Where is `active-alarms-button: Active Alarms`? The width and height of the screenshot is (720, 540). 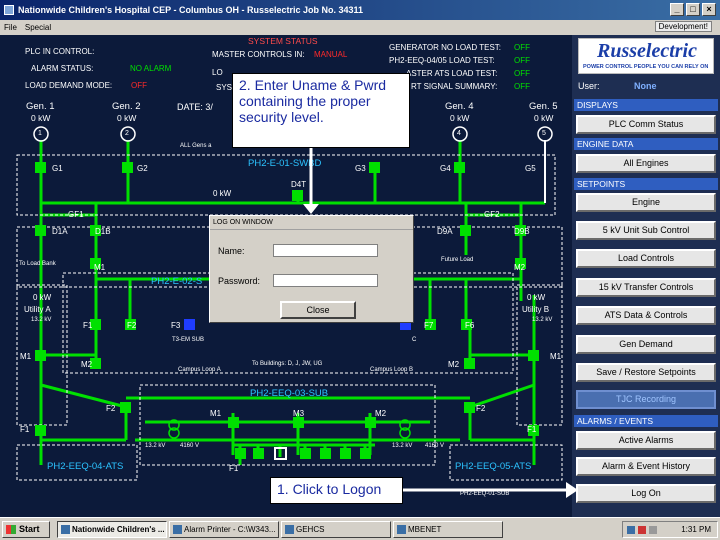 active-alarms-button: Active Alarms is located at coordinates (646, 440).